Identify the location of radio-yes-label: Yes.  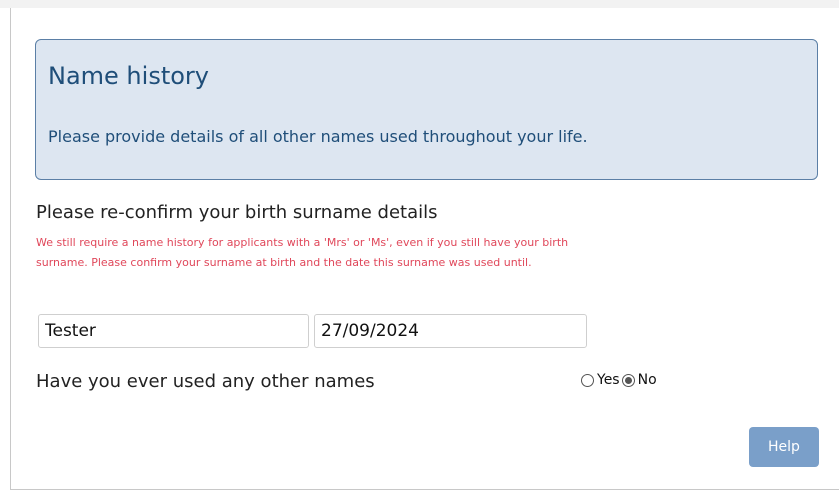
(608, 380).